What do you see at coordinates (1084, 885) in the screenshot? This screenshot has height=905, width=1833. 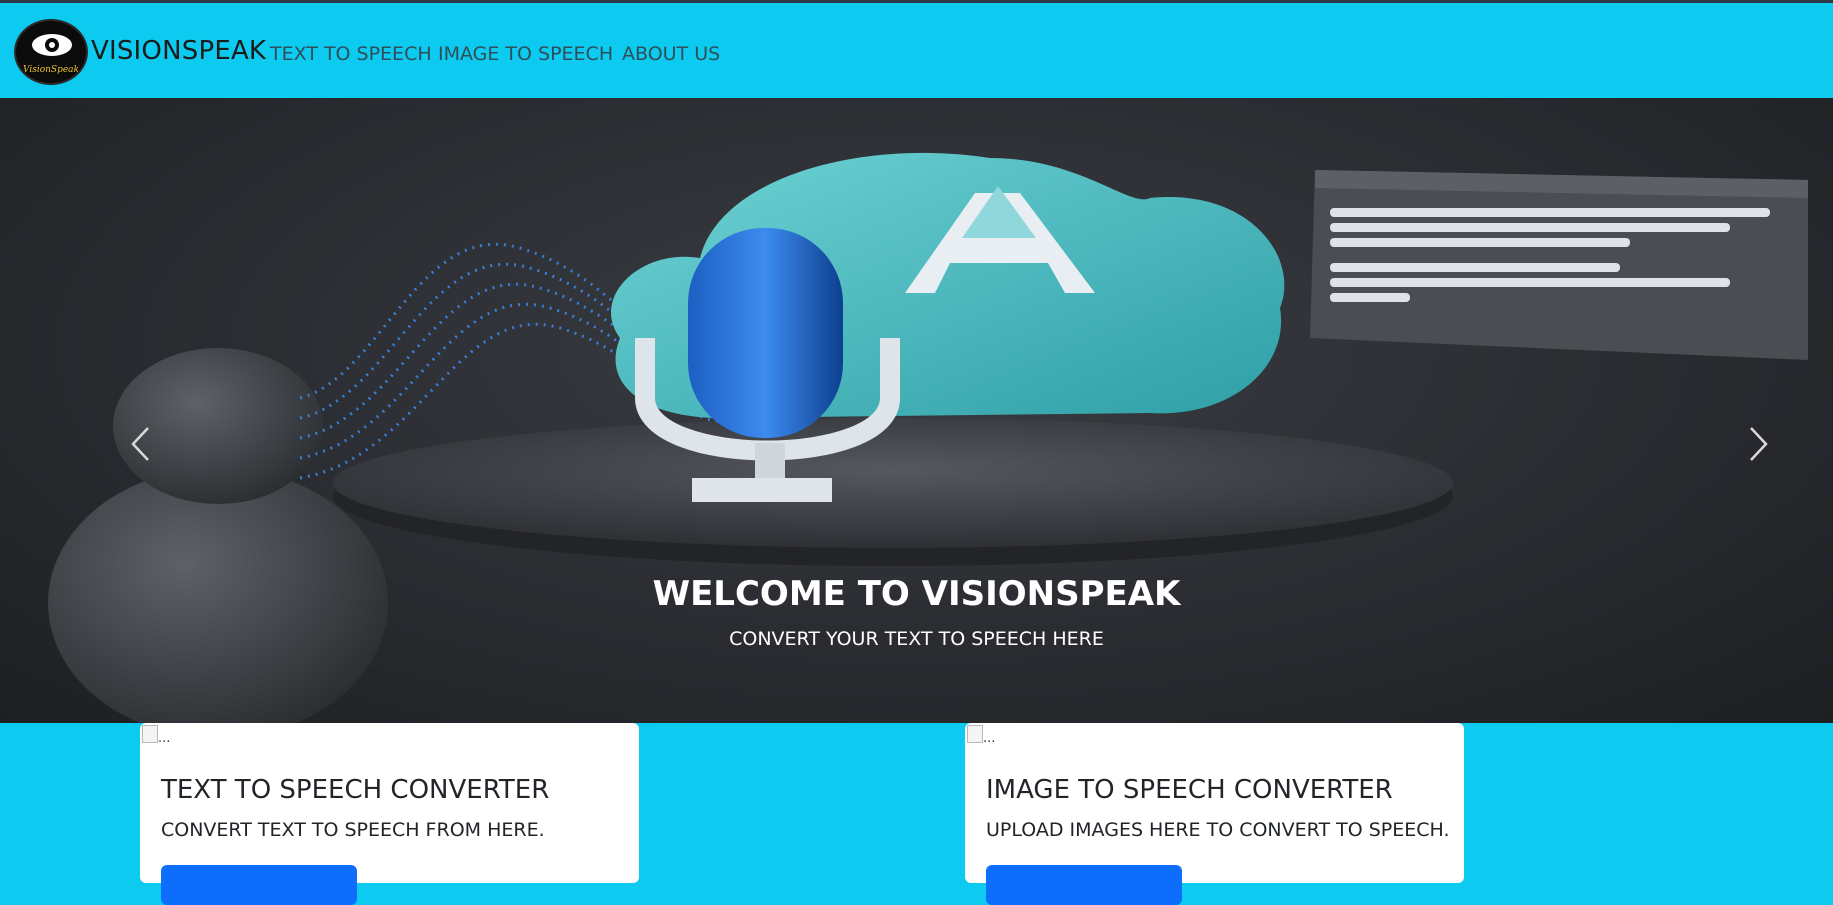 I see `image-to-speech-button` at bounding box center [1084, 885].